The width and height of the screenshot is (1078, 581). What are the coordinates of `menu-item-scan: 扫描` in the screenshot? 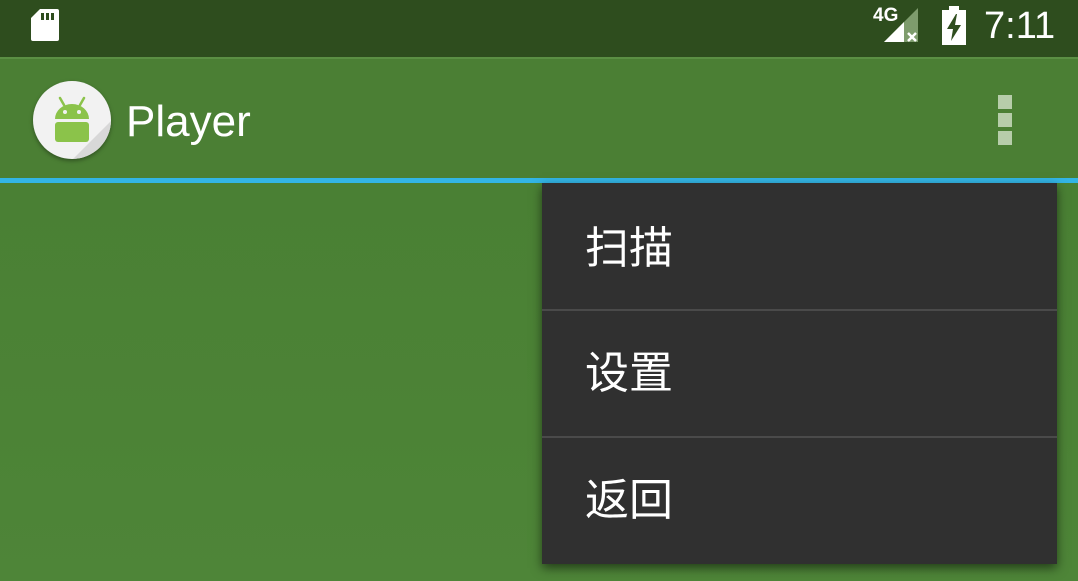 It's located at (799, 249).